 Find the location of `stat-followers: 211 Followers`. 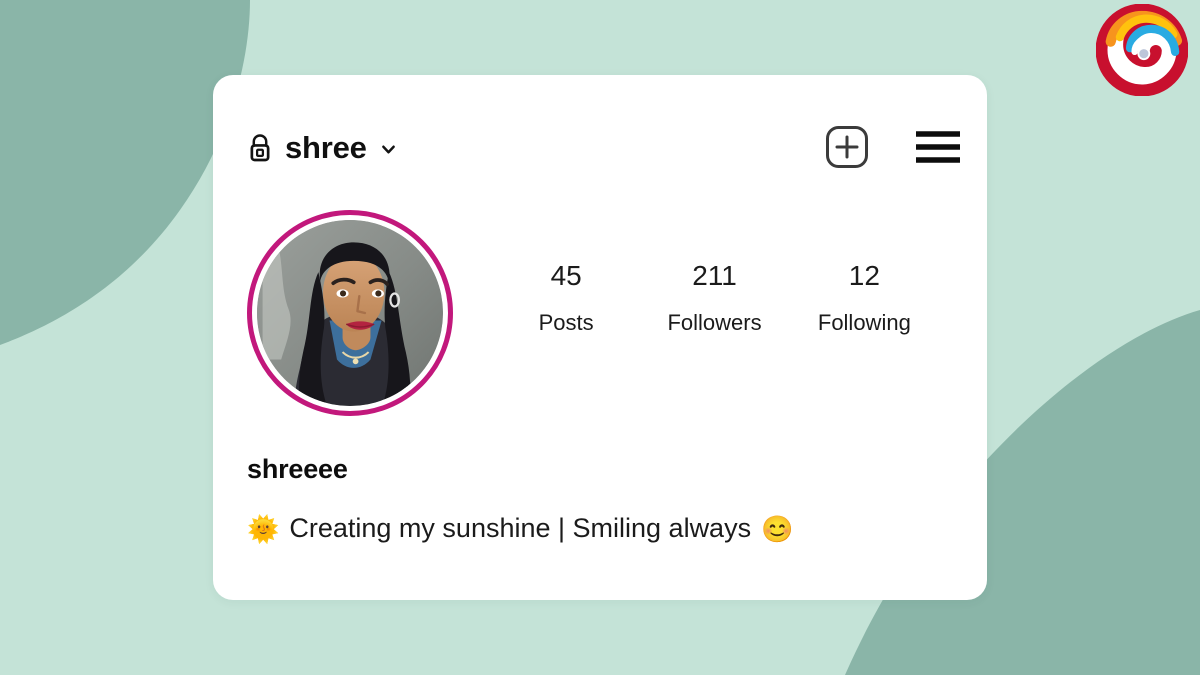

stat-followers: 211 Followers is located at coordinates (714, 297).